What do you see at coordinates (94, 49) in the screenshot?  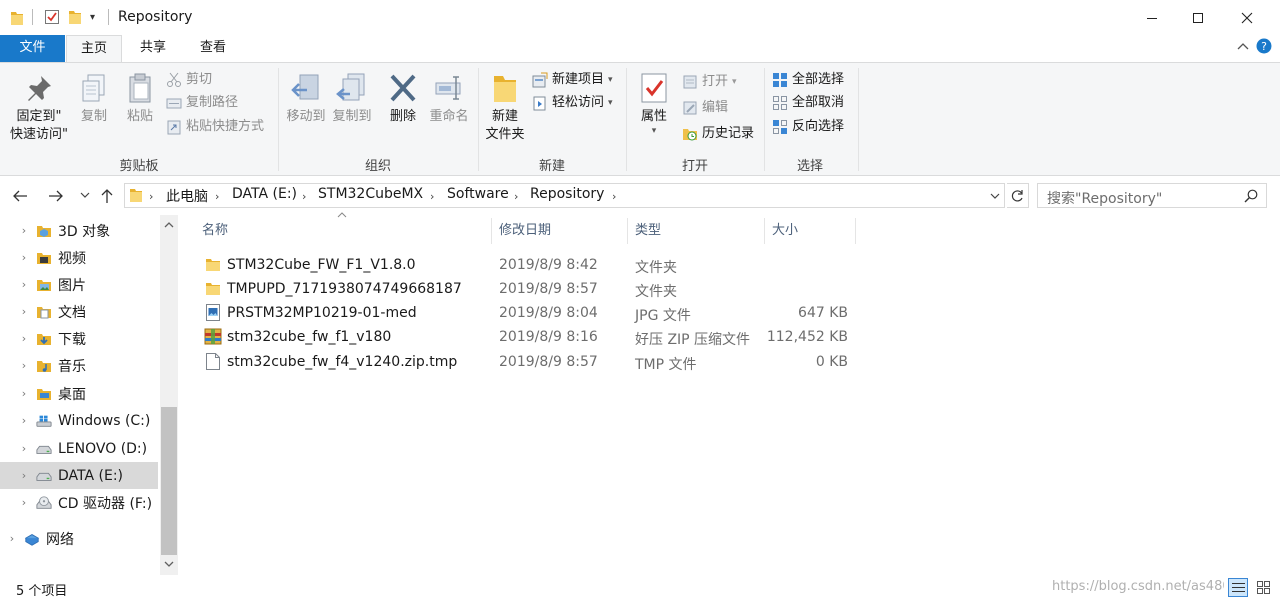 I see `tab-home: 主页` at bounding box center [94, 49].